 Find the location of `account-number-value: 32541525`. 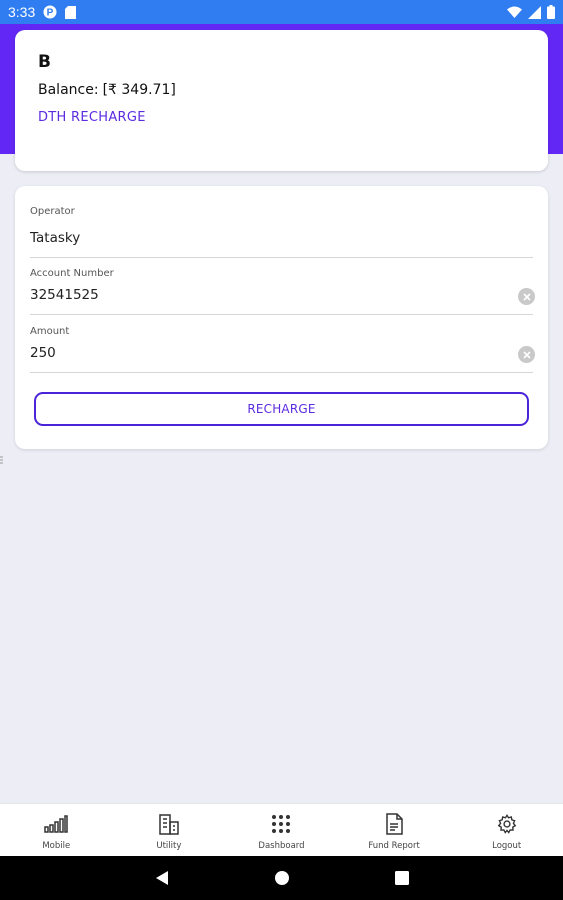

account-number-value: 32541525 is located at coordinates (64, 295).